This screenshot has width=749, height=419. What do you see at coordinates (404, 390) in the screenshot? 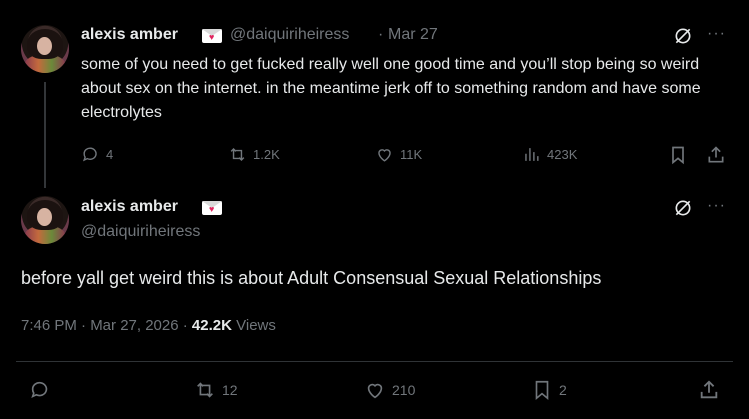
I see `like-count: 210` at bounding box center [404, 390].